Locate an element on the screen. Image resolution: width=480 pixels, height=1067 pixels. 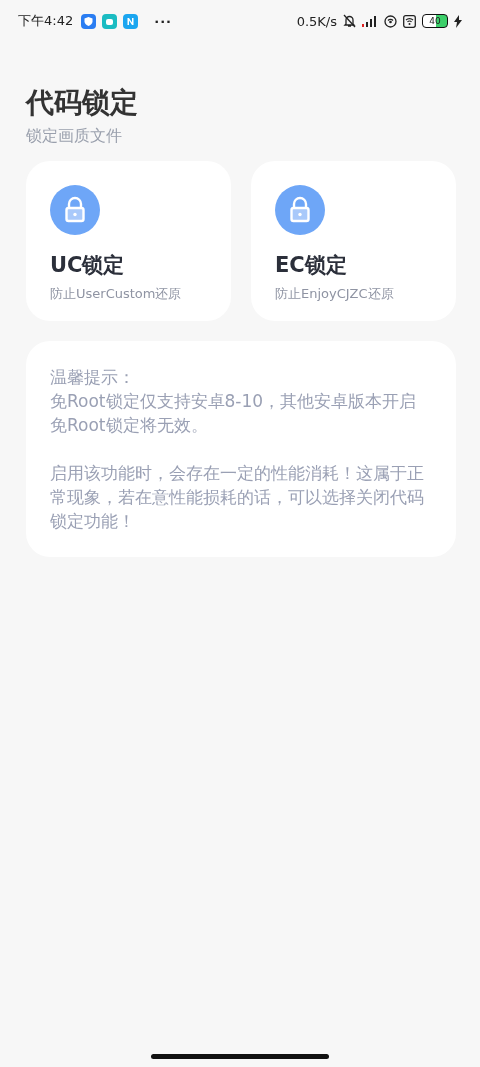
bell-off-icon is located at coordinates (349, 21).